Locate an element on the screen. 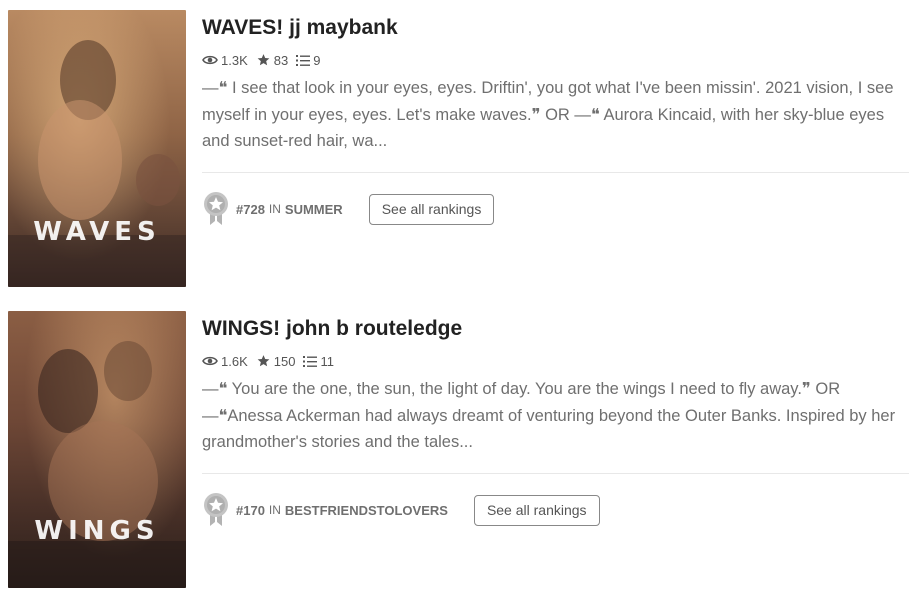 The image size is (917, 601). story-stats: 1.3K 83 9 is located at coordinates (265, 60).